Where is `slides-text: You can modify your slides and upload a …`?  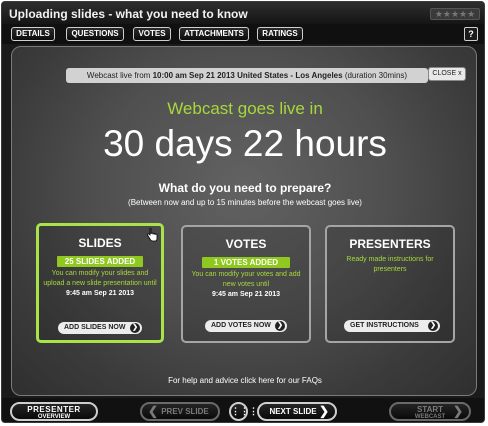 slides-text: You can modify your slides and upload a … is located at coordinates (100, 278).